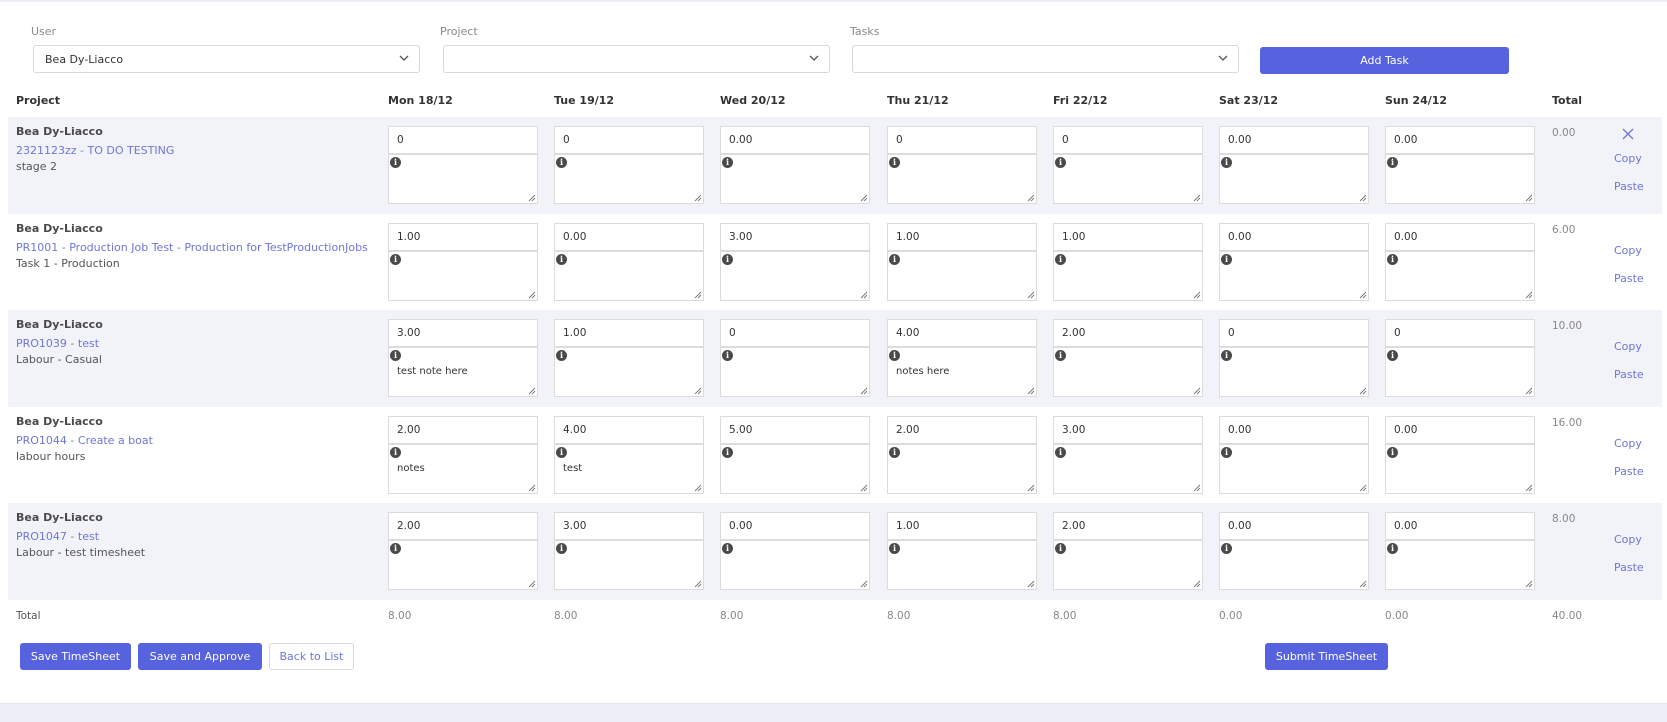  Describe the element at coordinates (629, 469) in the screenshot. I see `note-textarea: test` at that location.